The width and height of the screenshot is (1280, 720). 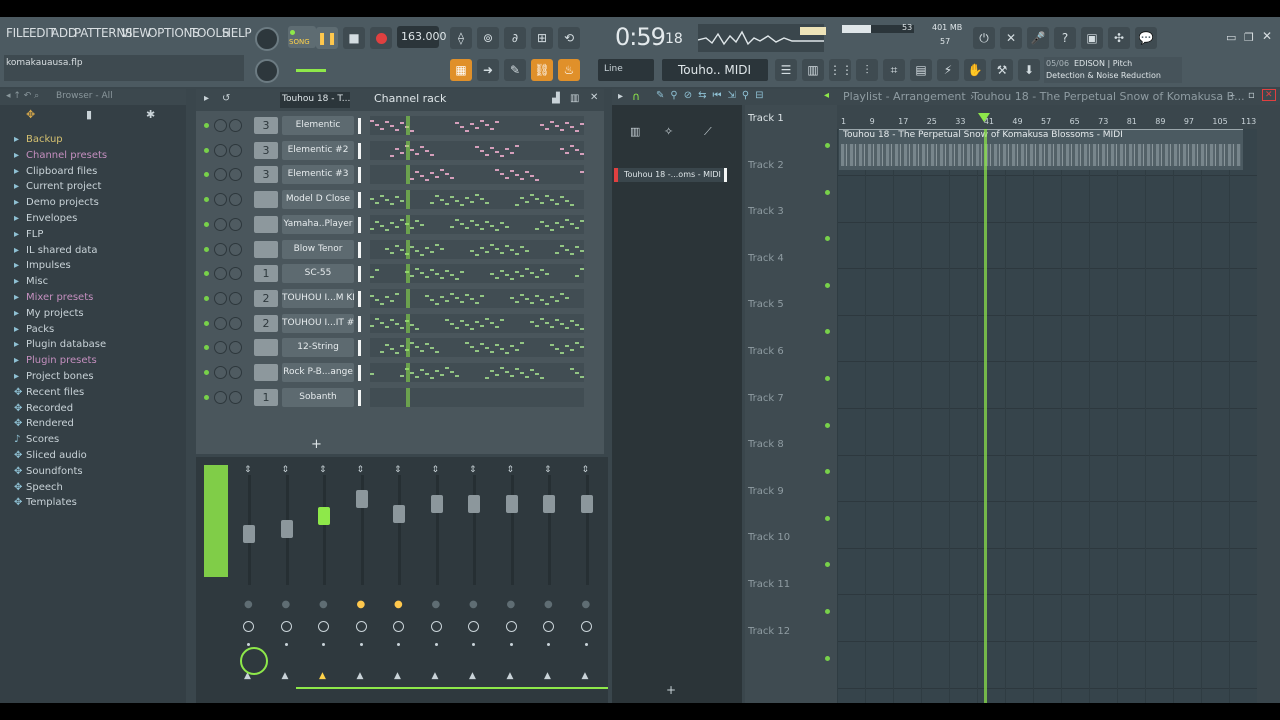 What do you see at coordinates (48, 471) in the screenshot?
I see `browser-item-soundfonts: ✥ Soundfonts` at bounding box center [48, 471].